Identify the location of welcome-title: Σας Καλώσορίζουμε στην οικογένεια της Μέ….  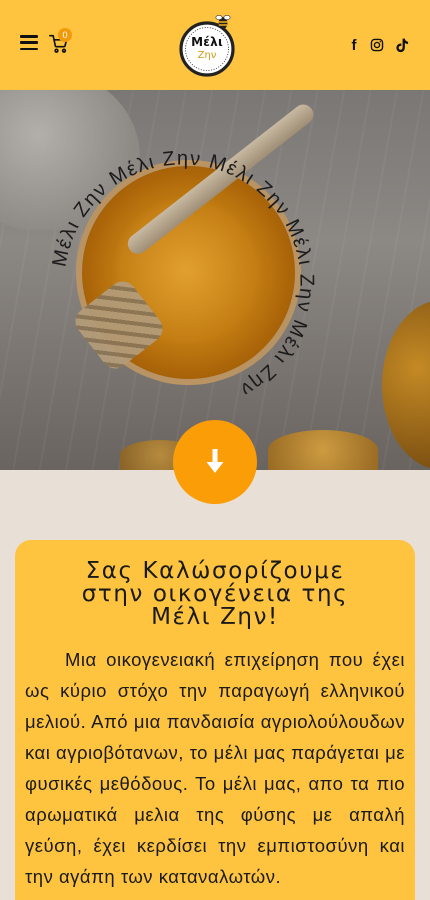
(215, 594).